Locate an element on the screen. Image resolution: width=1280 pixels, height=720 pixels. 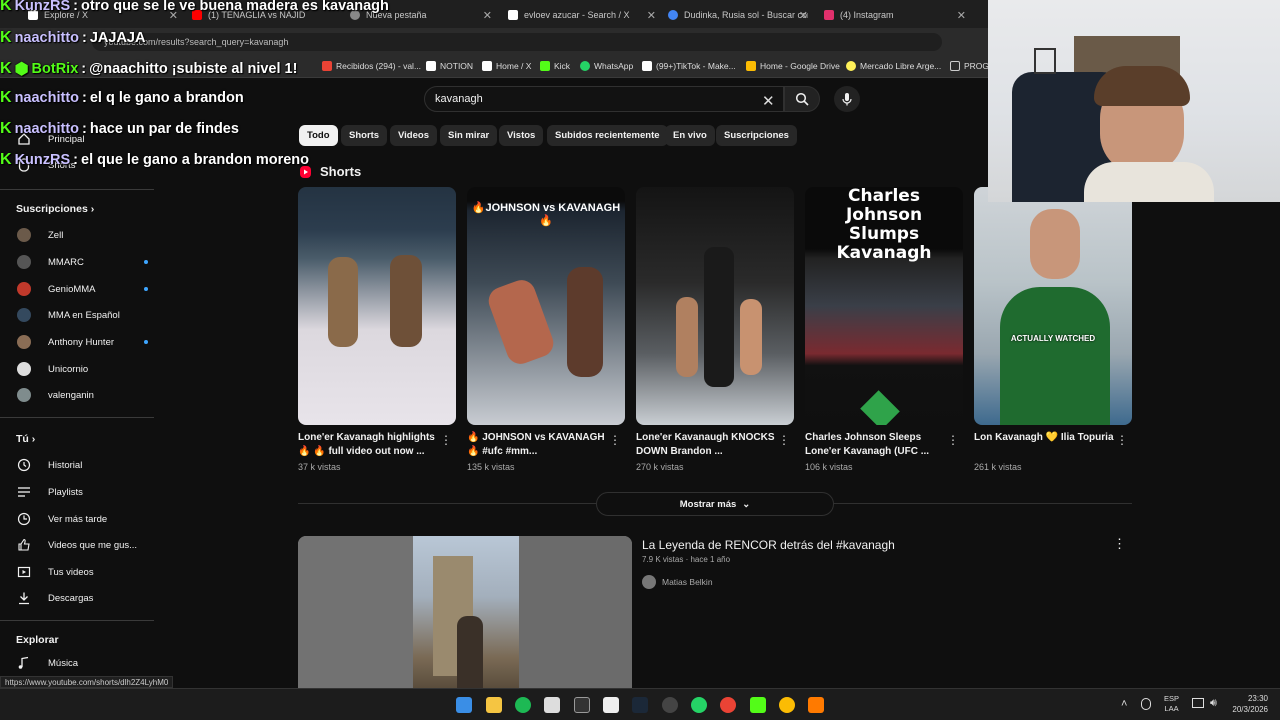
chip-sin-mirar: Sin mirar is located at coordinates (469, 135).